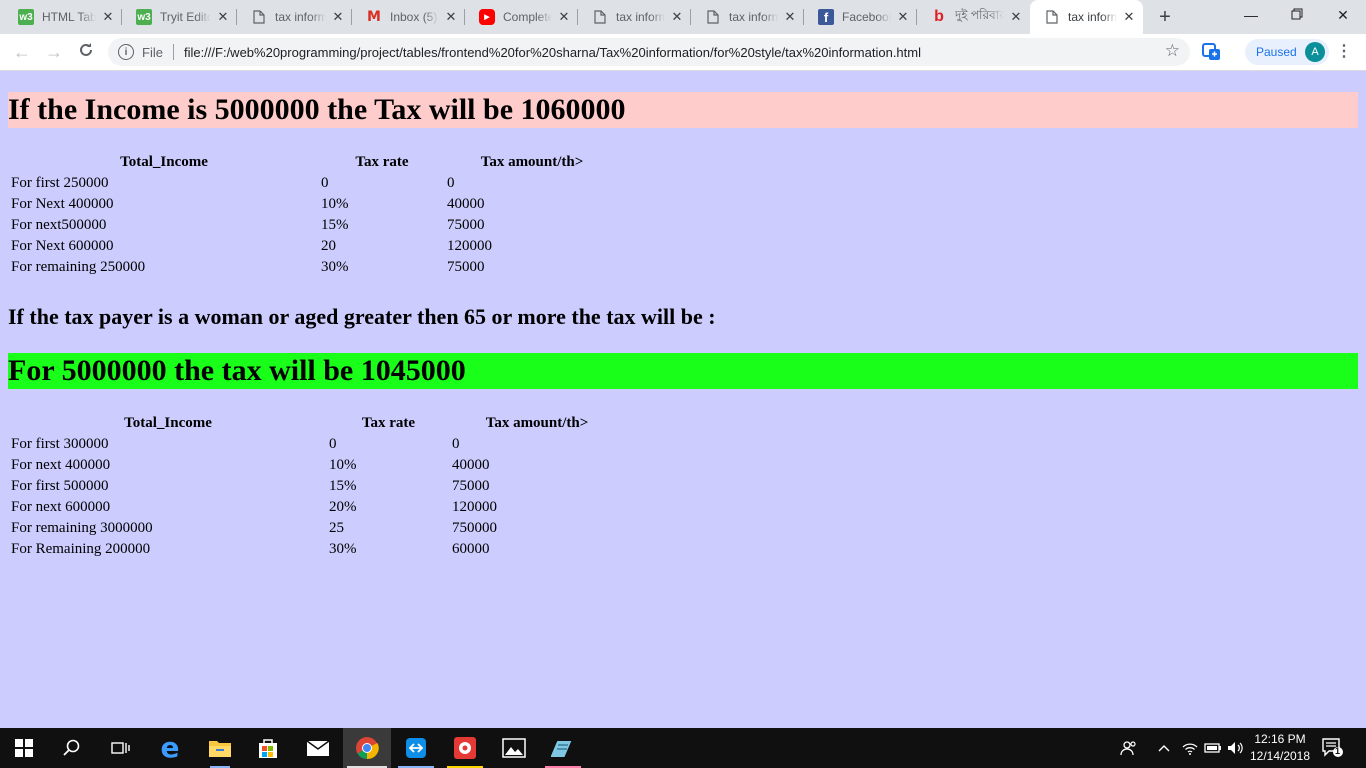  Describe the element at coordinates (220, 748) in the screenshot. I see `file-explorer-icon` at that location.